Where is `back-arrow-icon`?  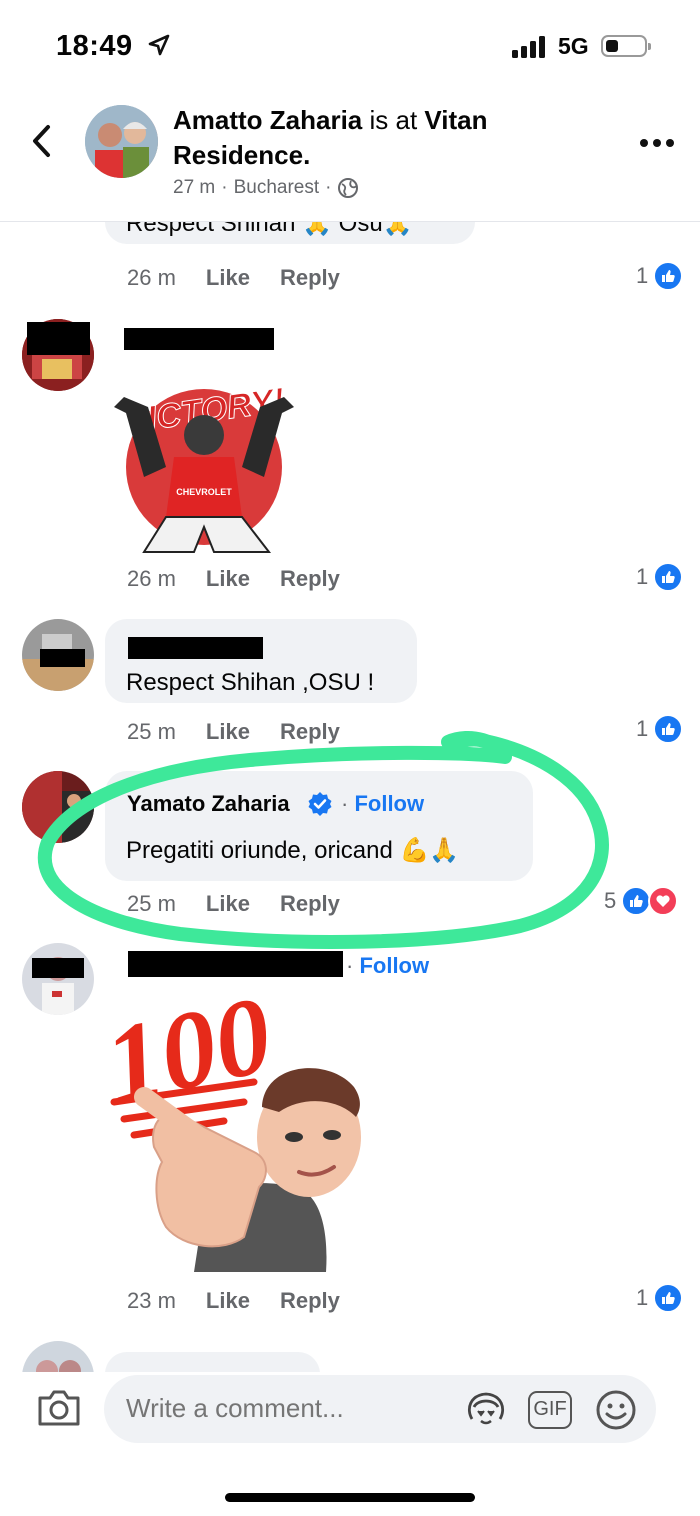
back-arrow-icon is located at coordinates (43, 141).